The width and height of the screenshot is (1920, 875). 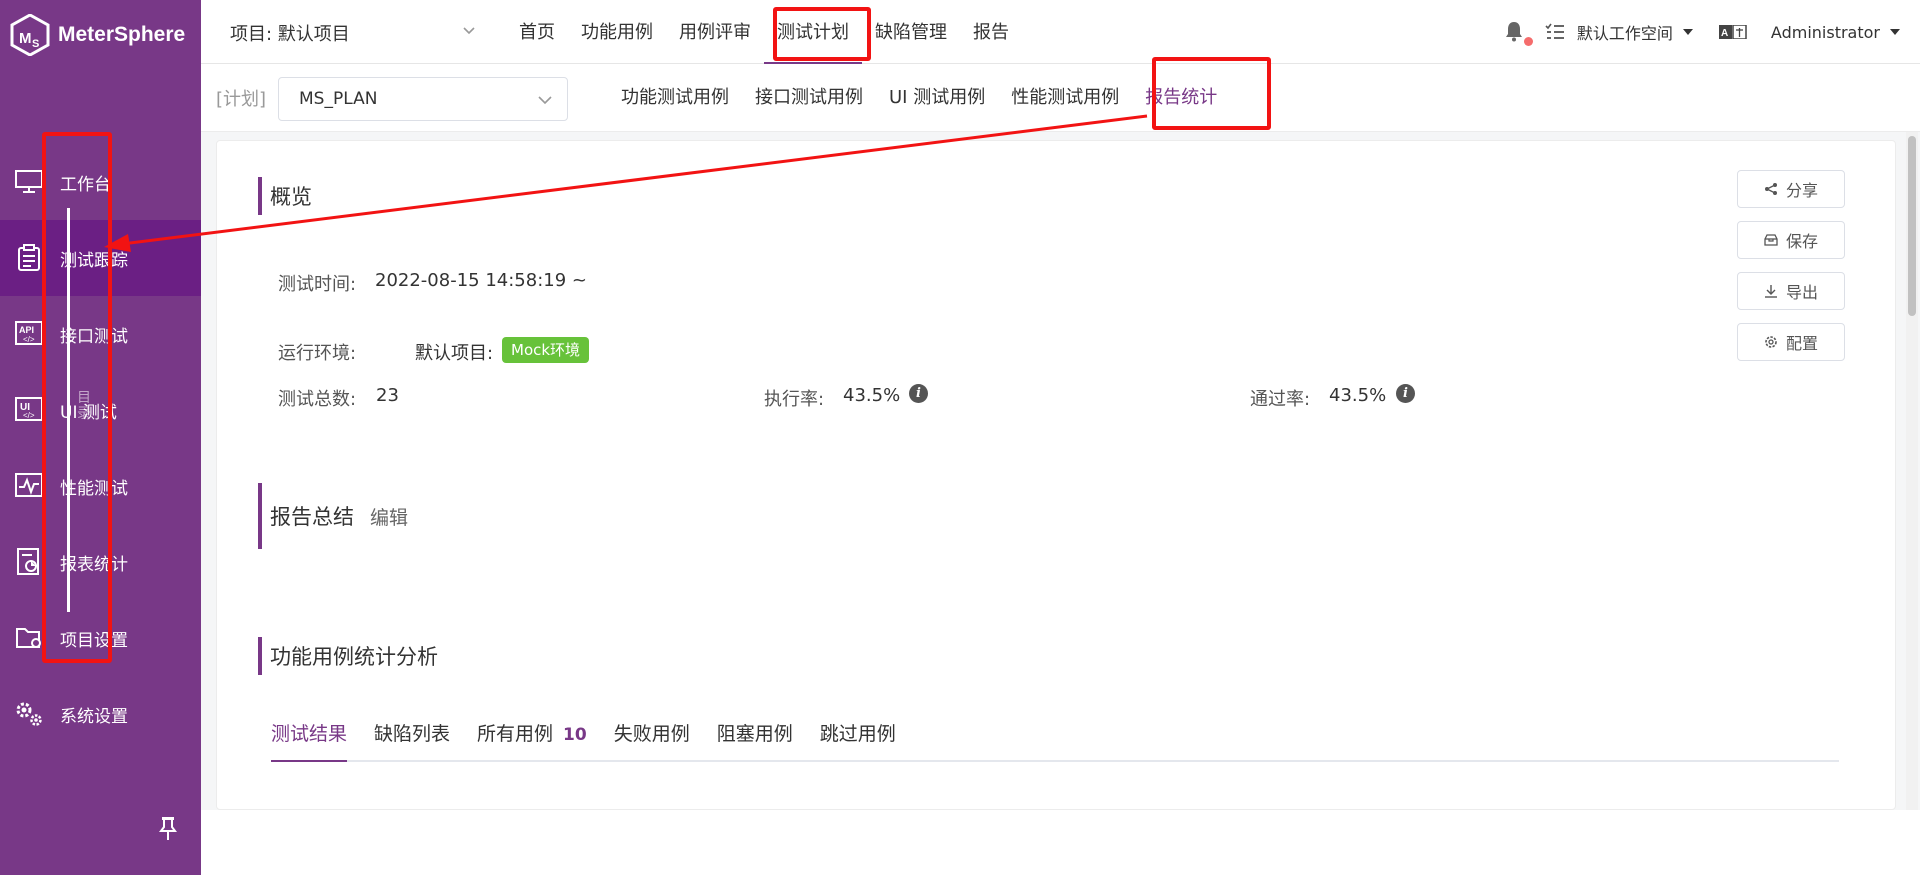 What do you see at coordinates (354, 657) in the screenshot?
I see `analysis-title: 功能用例统计分析` at bounding box center [354, 657].